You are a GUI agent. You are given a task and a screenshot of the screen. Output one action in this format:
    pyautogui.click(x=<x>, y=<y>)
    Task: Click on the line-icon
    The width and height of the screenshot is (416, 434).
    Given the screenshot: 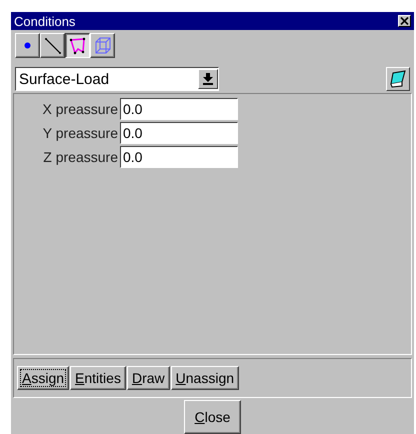 What is the action you would take?
    pyautogui.click(x=52, y=46)
    